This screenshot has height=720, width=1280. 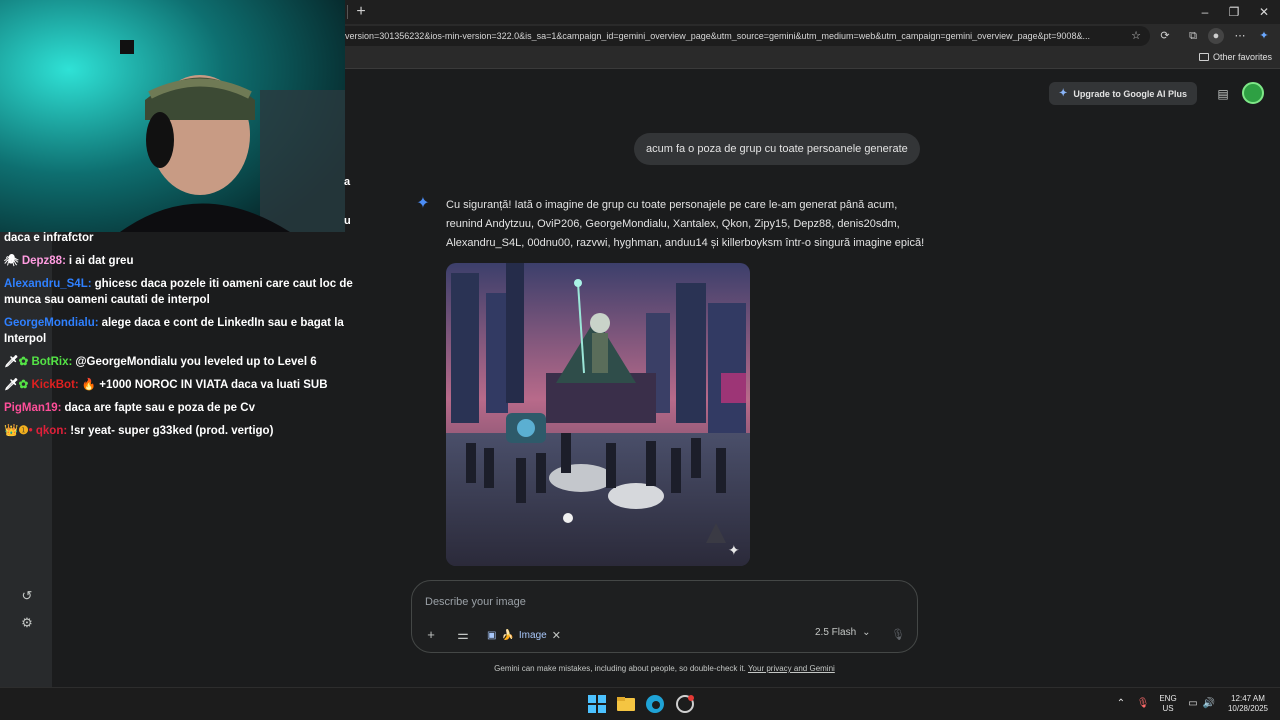 I want to click on new-tab-button: +, so click(x=361, y=12).